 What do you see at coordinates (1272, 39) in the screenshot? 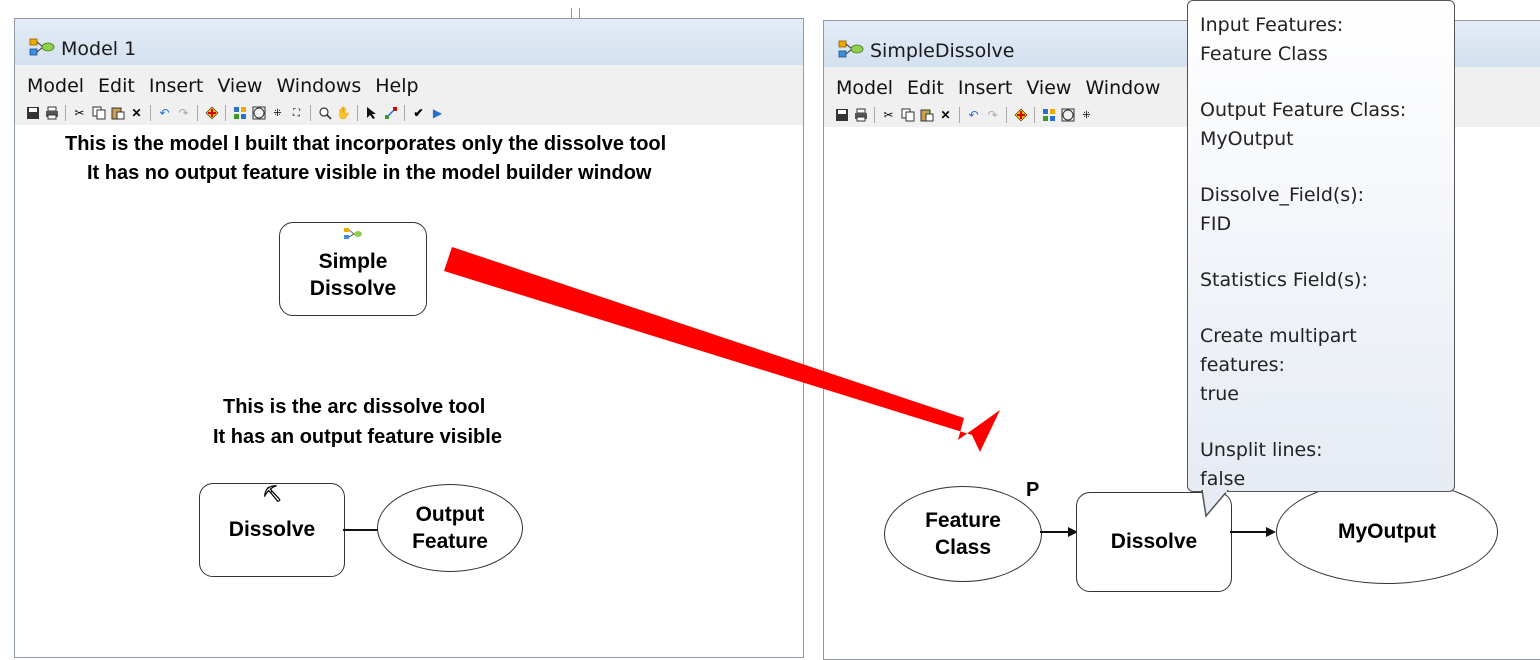
I see `tooltip-input-features: Input Features: Feature Class` at bounding box center [1272, 39].